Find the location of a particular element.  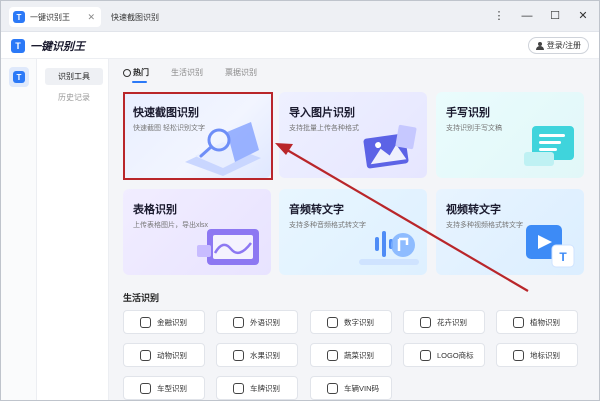

plant-icon is located at coordinates (518, 322).